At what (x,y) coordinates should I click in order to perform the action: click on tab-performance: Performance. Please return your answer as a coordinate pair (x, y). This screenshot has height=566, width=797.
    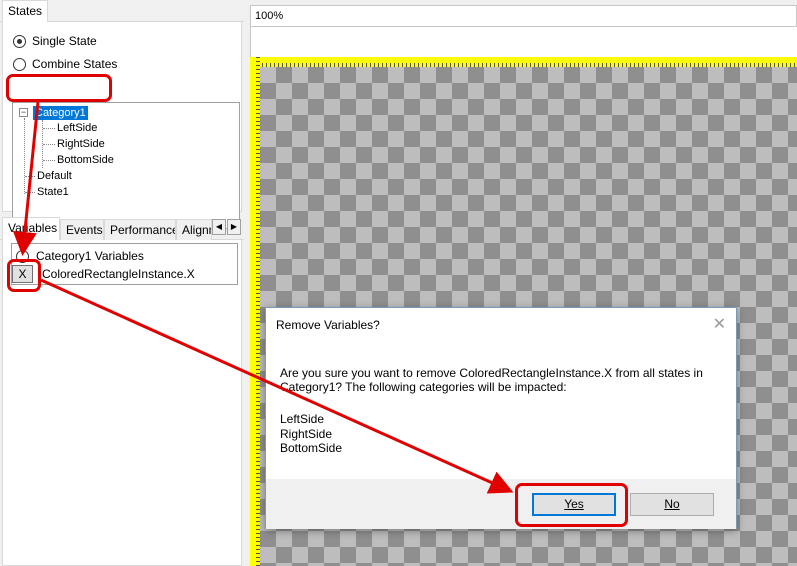
    Looking at the image, I should click on (140, 229).